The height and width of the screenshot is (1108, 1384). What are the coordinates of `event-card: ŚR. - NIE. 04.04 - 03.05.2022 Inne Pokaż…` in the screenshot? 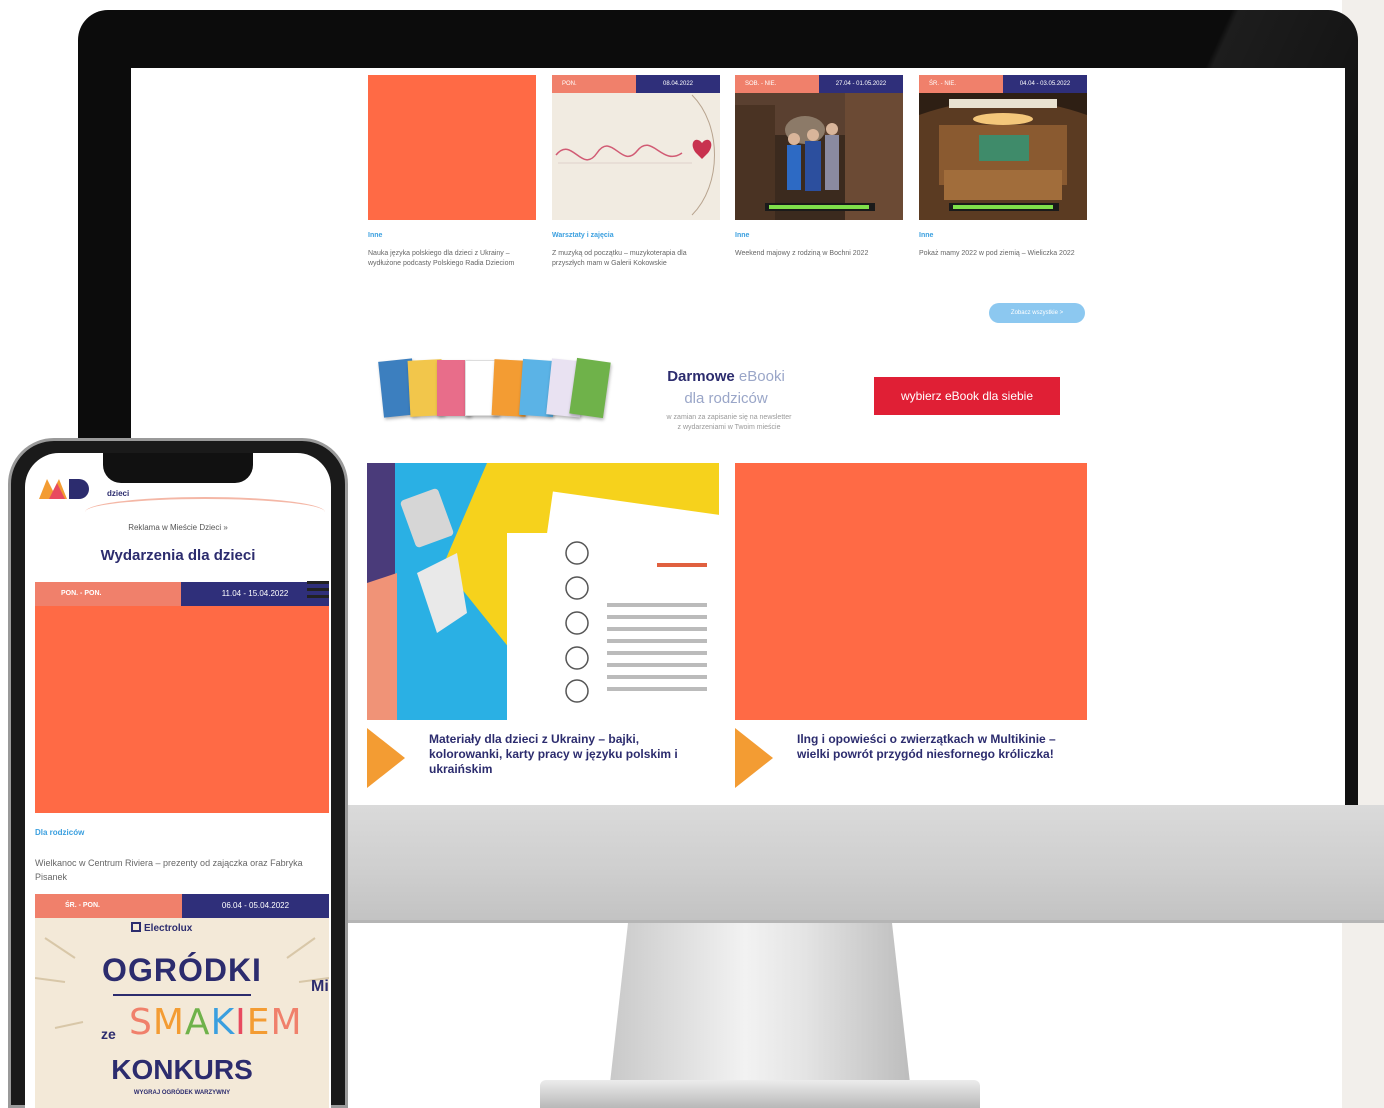 It's located at (1003, 167).